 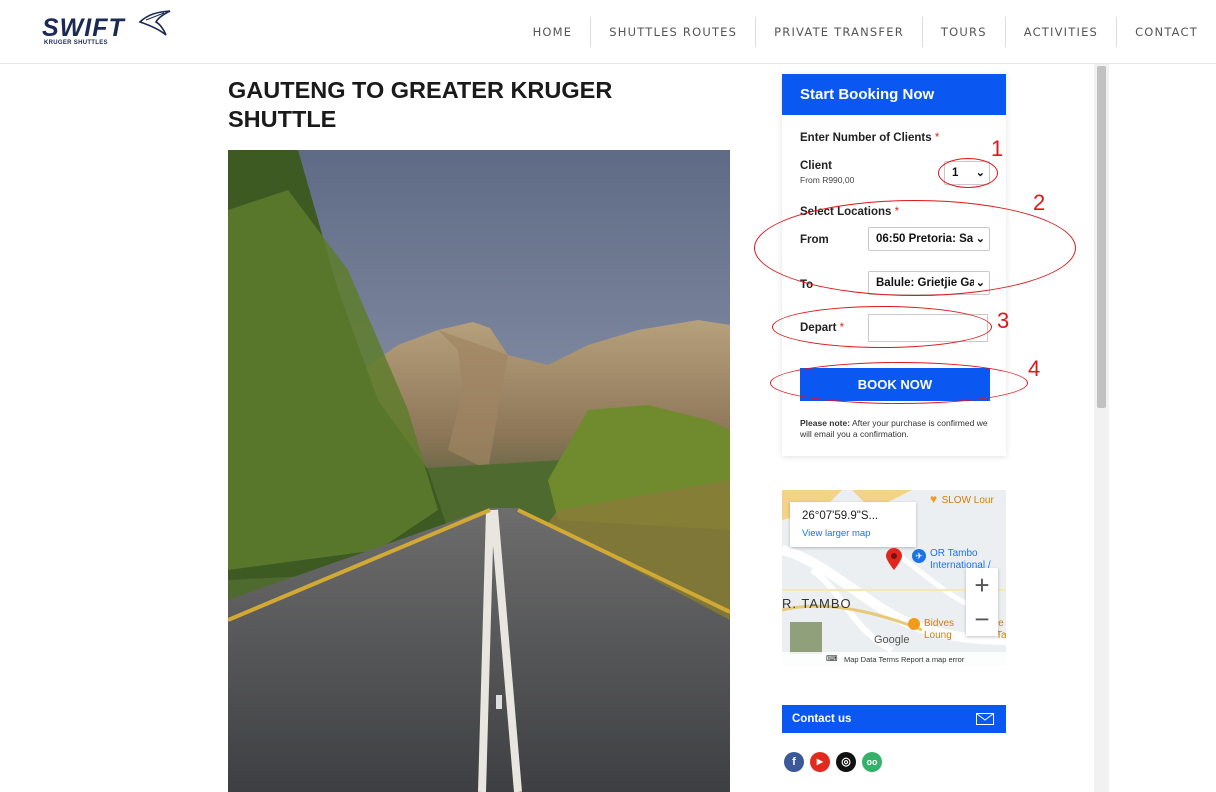 I want to click on nav-home: HOME, so click(x=553, y=32).